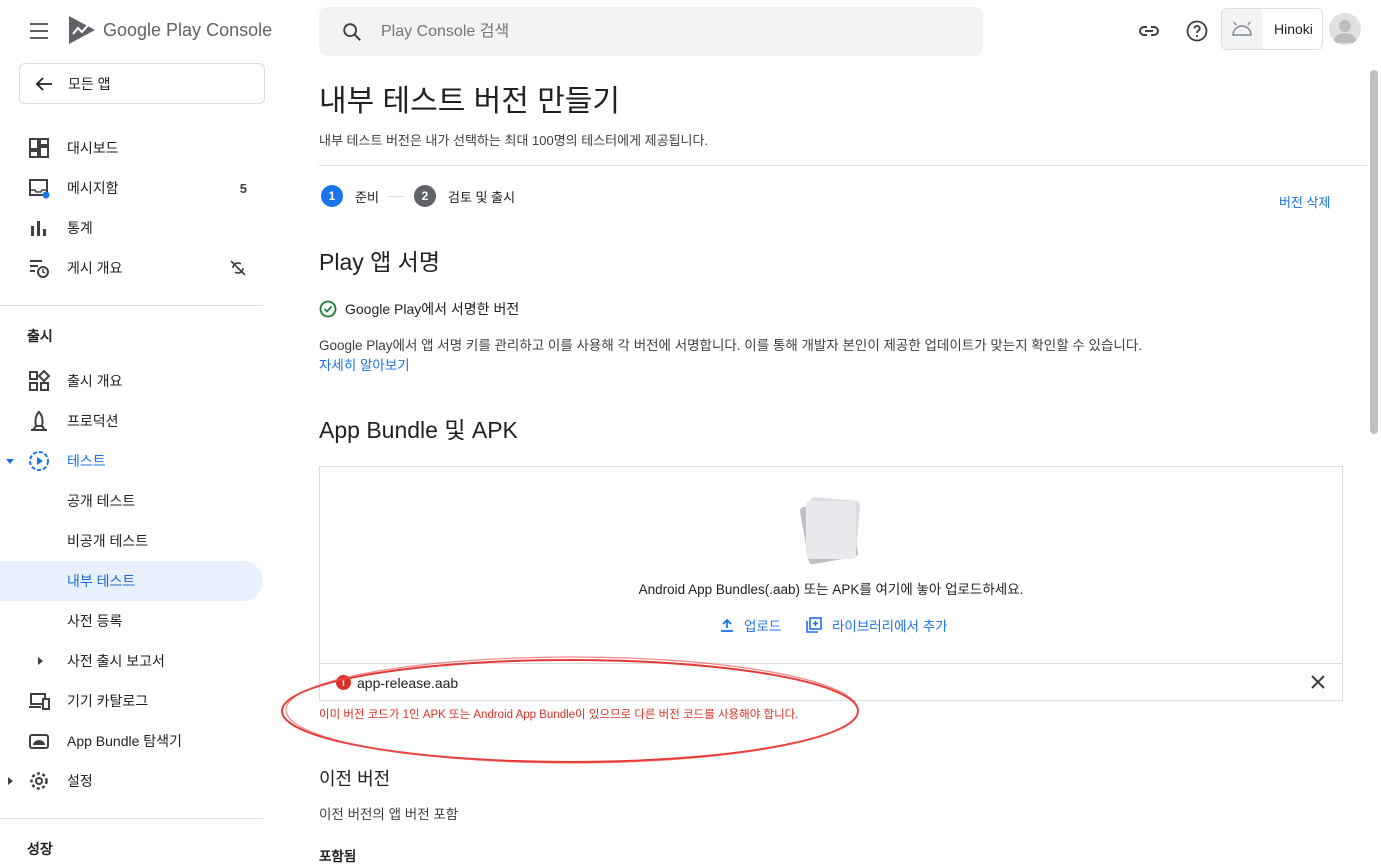  I want to click on sidebar-item-pre-registration: 사전 등록, so click(131, 621).